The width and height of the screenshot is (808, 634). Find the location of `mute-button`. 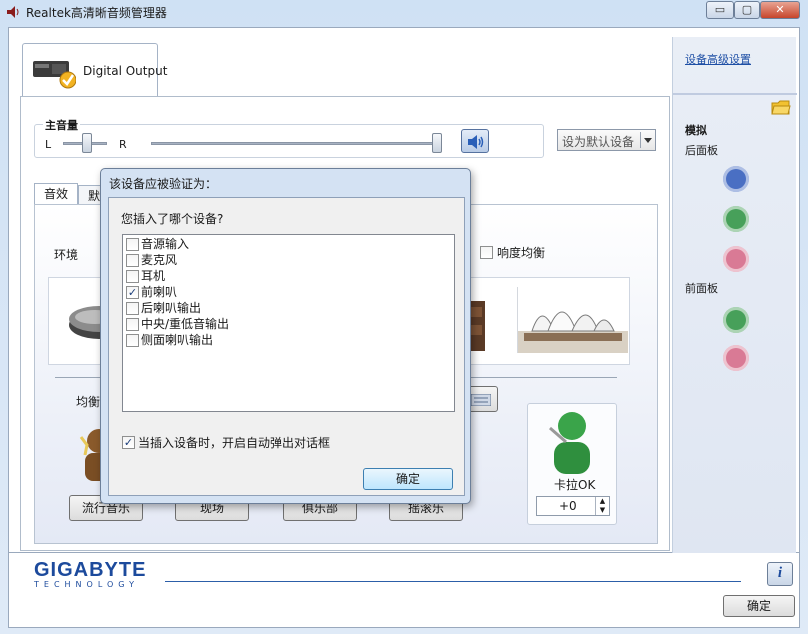

mute-button is located at coordinates (475, 141).